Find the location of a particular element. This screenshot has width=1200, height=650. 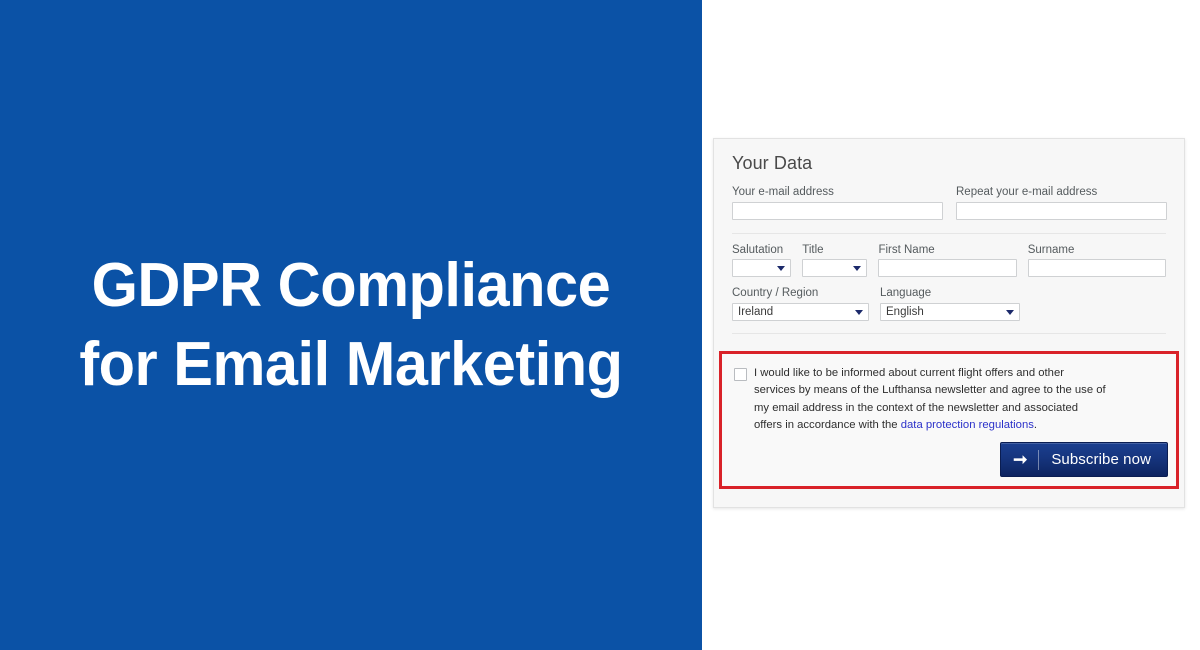

first-name-label: First Name is located at coordinates (906, 249).